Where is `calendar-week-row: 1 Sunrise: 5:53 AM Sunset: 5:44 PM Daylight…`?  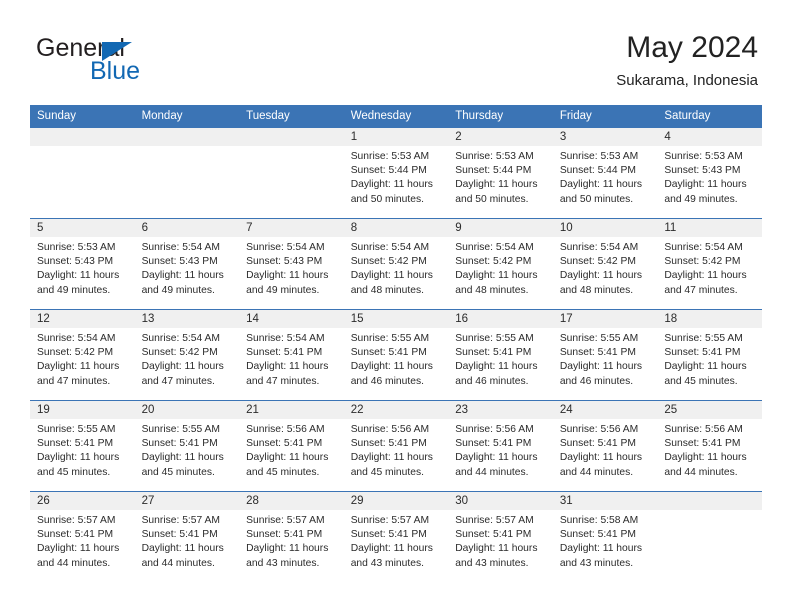
calendar-week-row: 1 Sunrise: 5:53 AM Sunset: 5:44 PM Daylight… is located at coordinates (396, 173).